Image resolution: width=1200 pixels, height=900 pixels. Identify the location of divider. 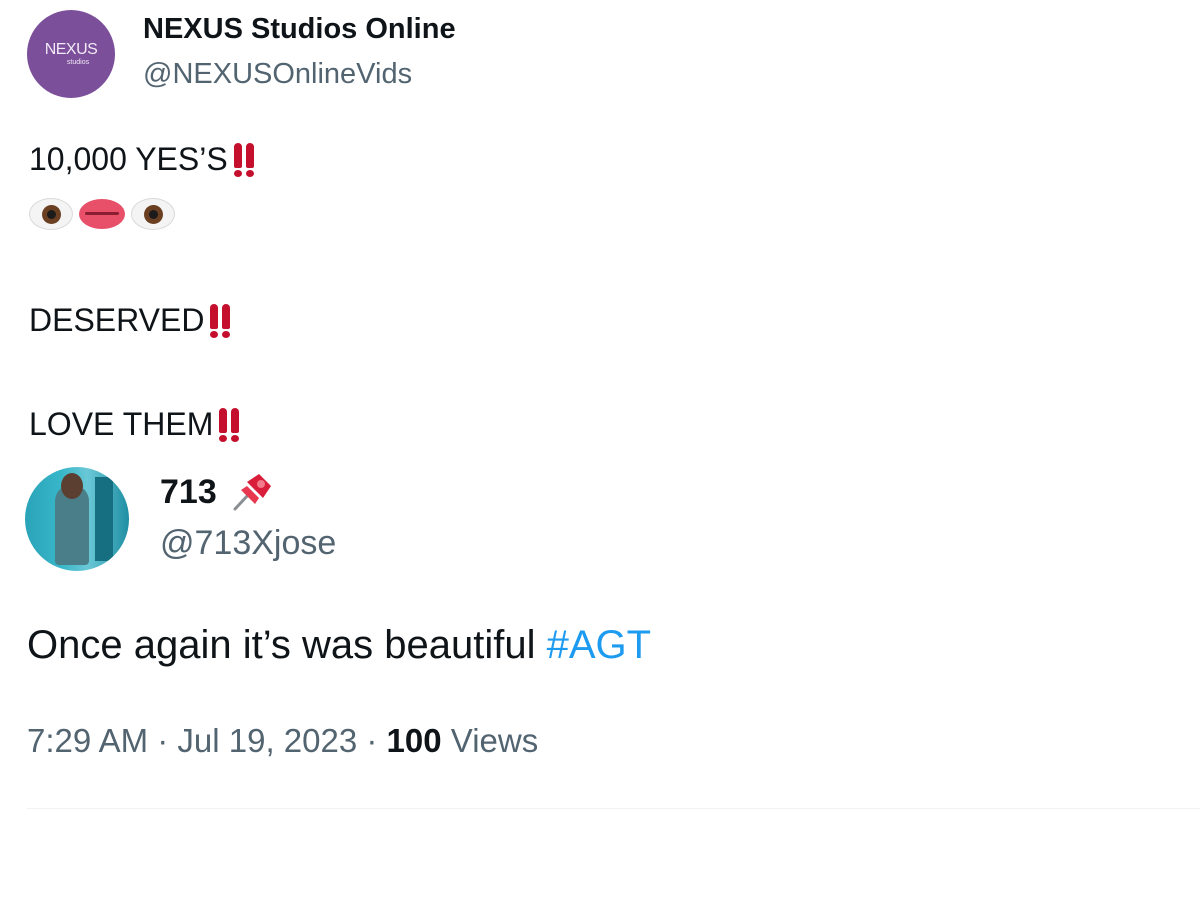
(613, 808).